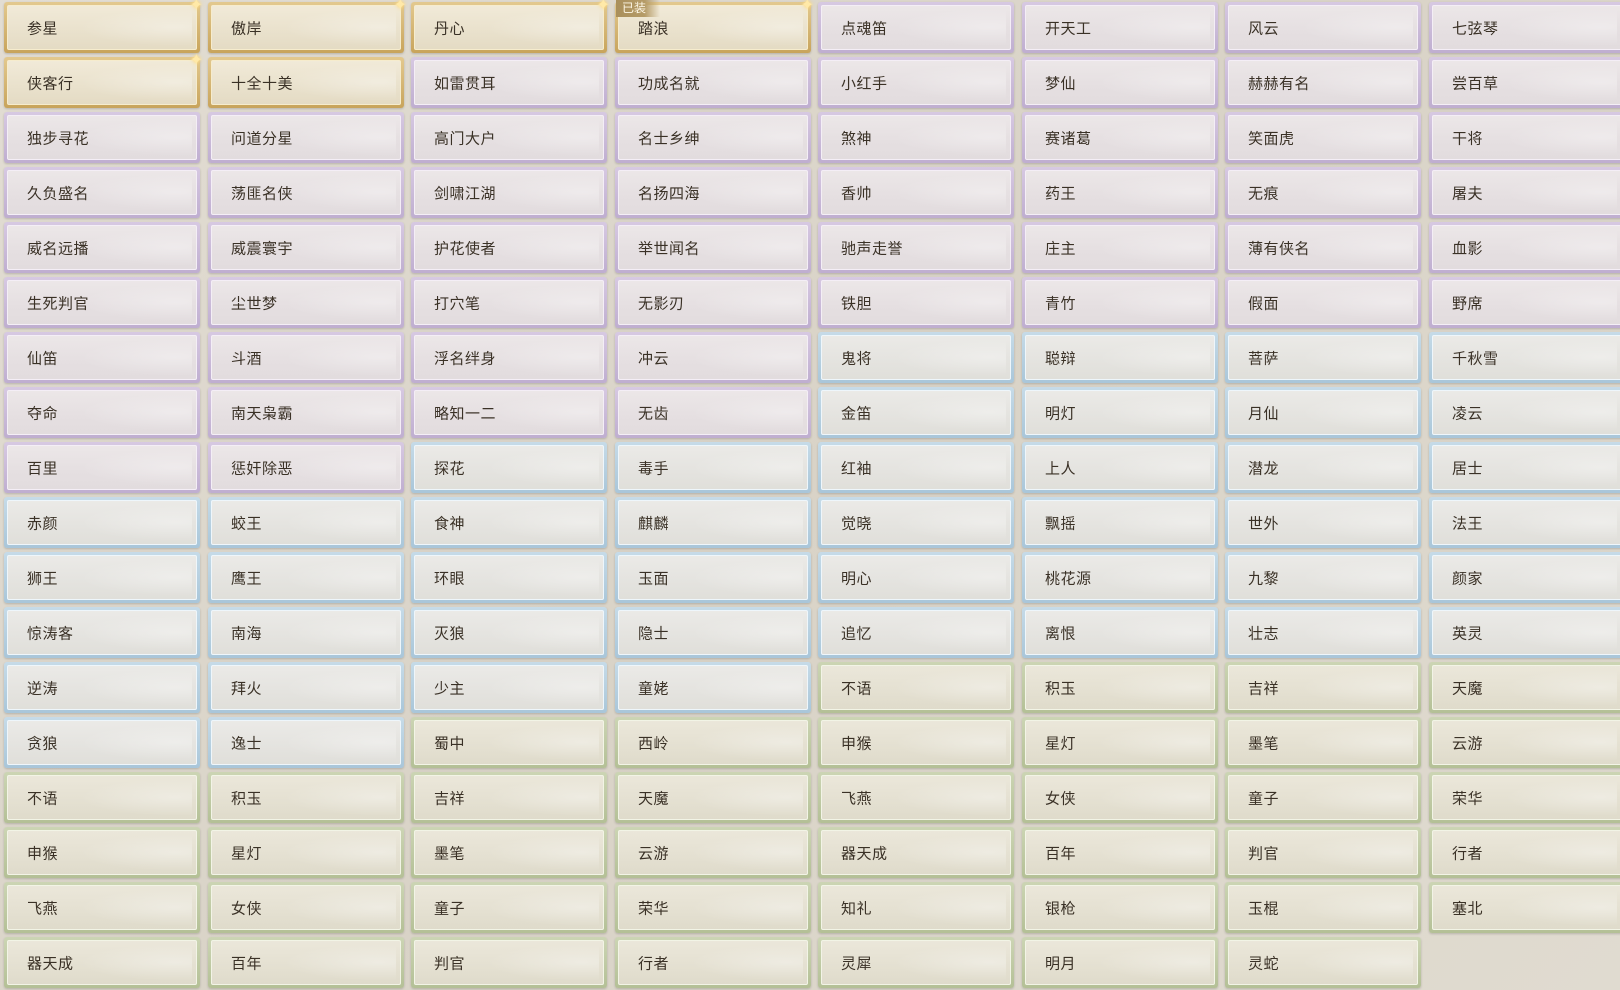 This screenshot has width=1620, height=990. What do you see at coordinates (916, 302) in the screenshot?
I see `title-card: 铁胆` at bounding box center [916, 302].